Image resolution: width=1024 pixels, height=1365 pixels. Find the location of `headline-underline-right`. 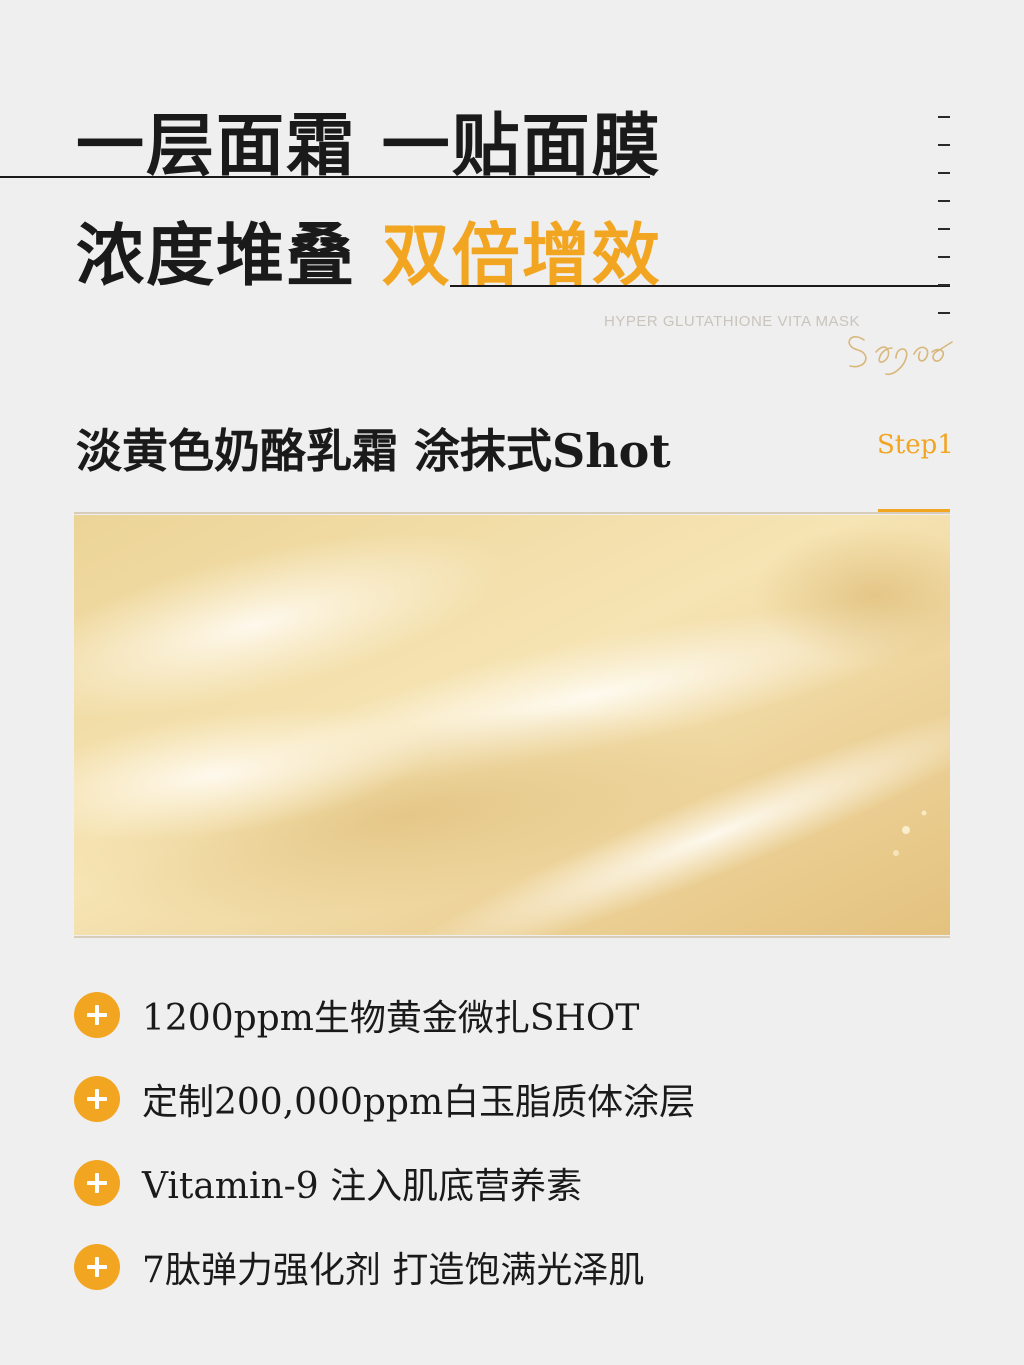

headline-underline-right is located at coordinates (700, 286).